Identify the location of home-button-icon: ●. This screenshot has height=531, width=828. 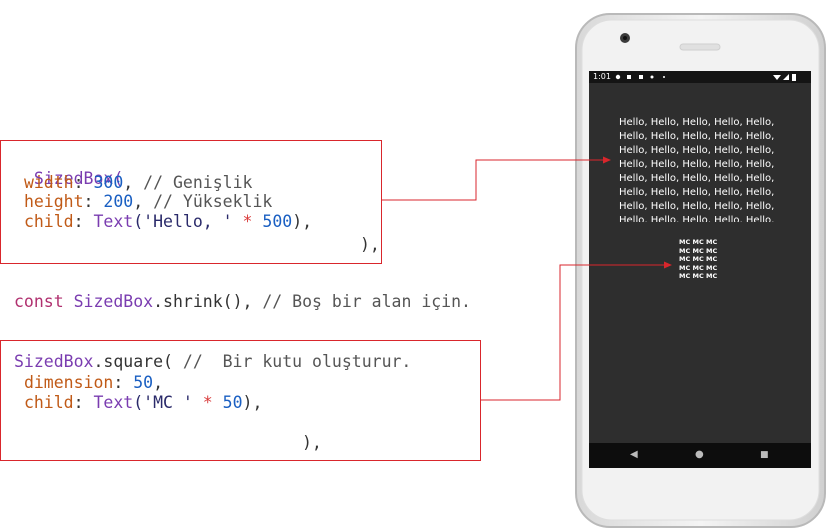
(699, 455).